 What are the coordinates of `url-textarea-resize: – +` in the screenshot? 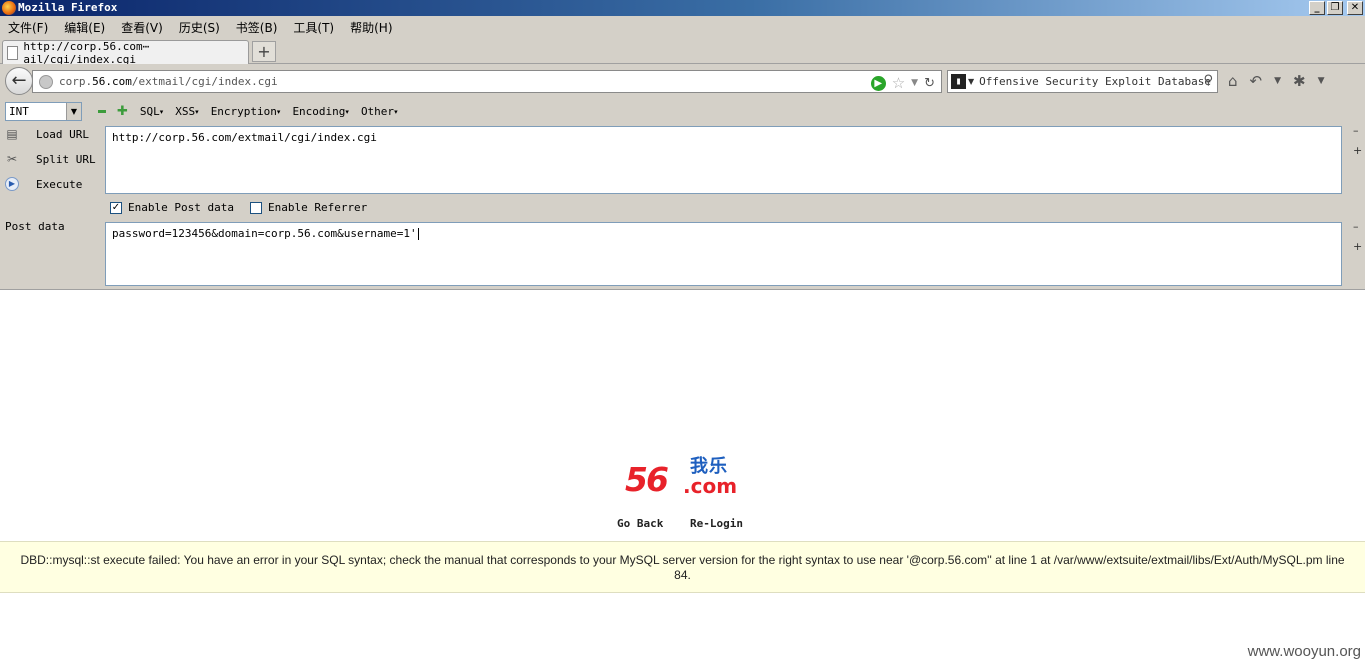 It's located at (1357, 141).